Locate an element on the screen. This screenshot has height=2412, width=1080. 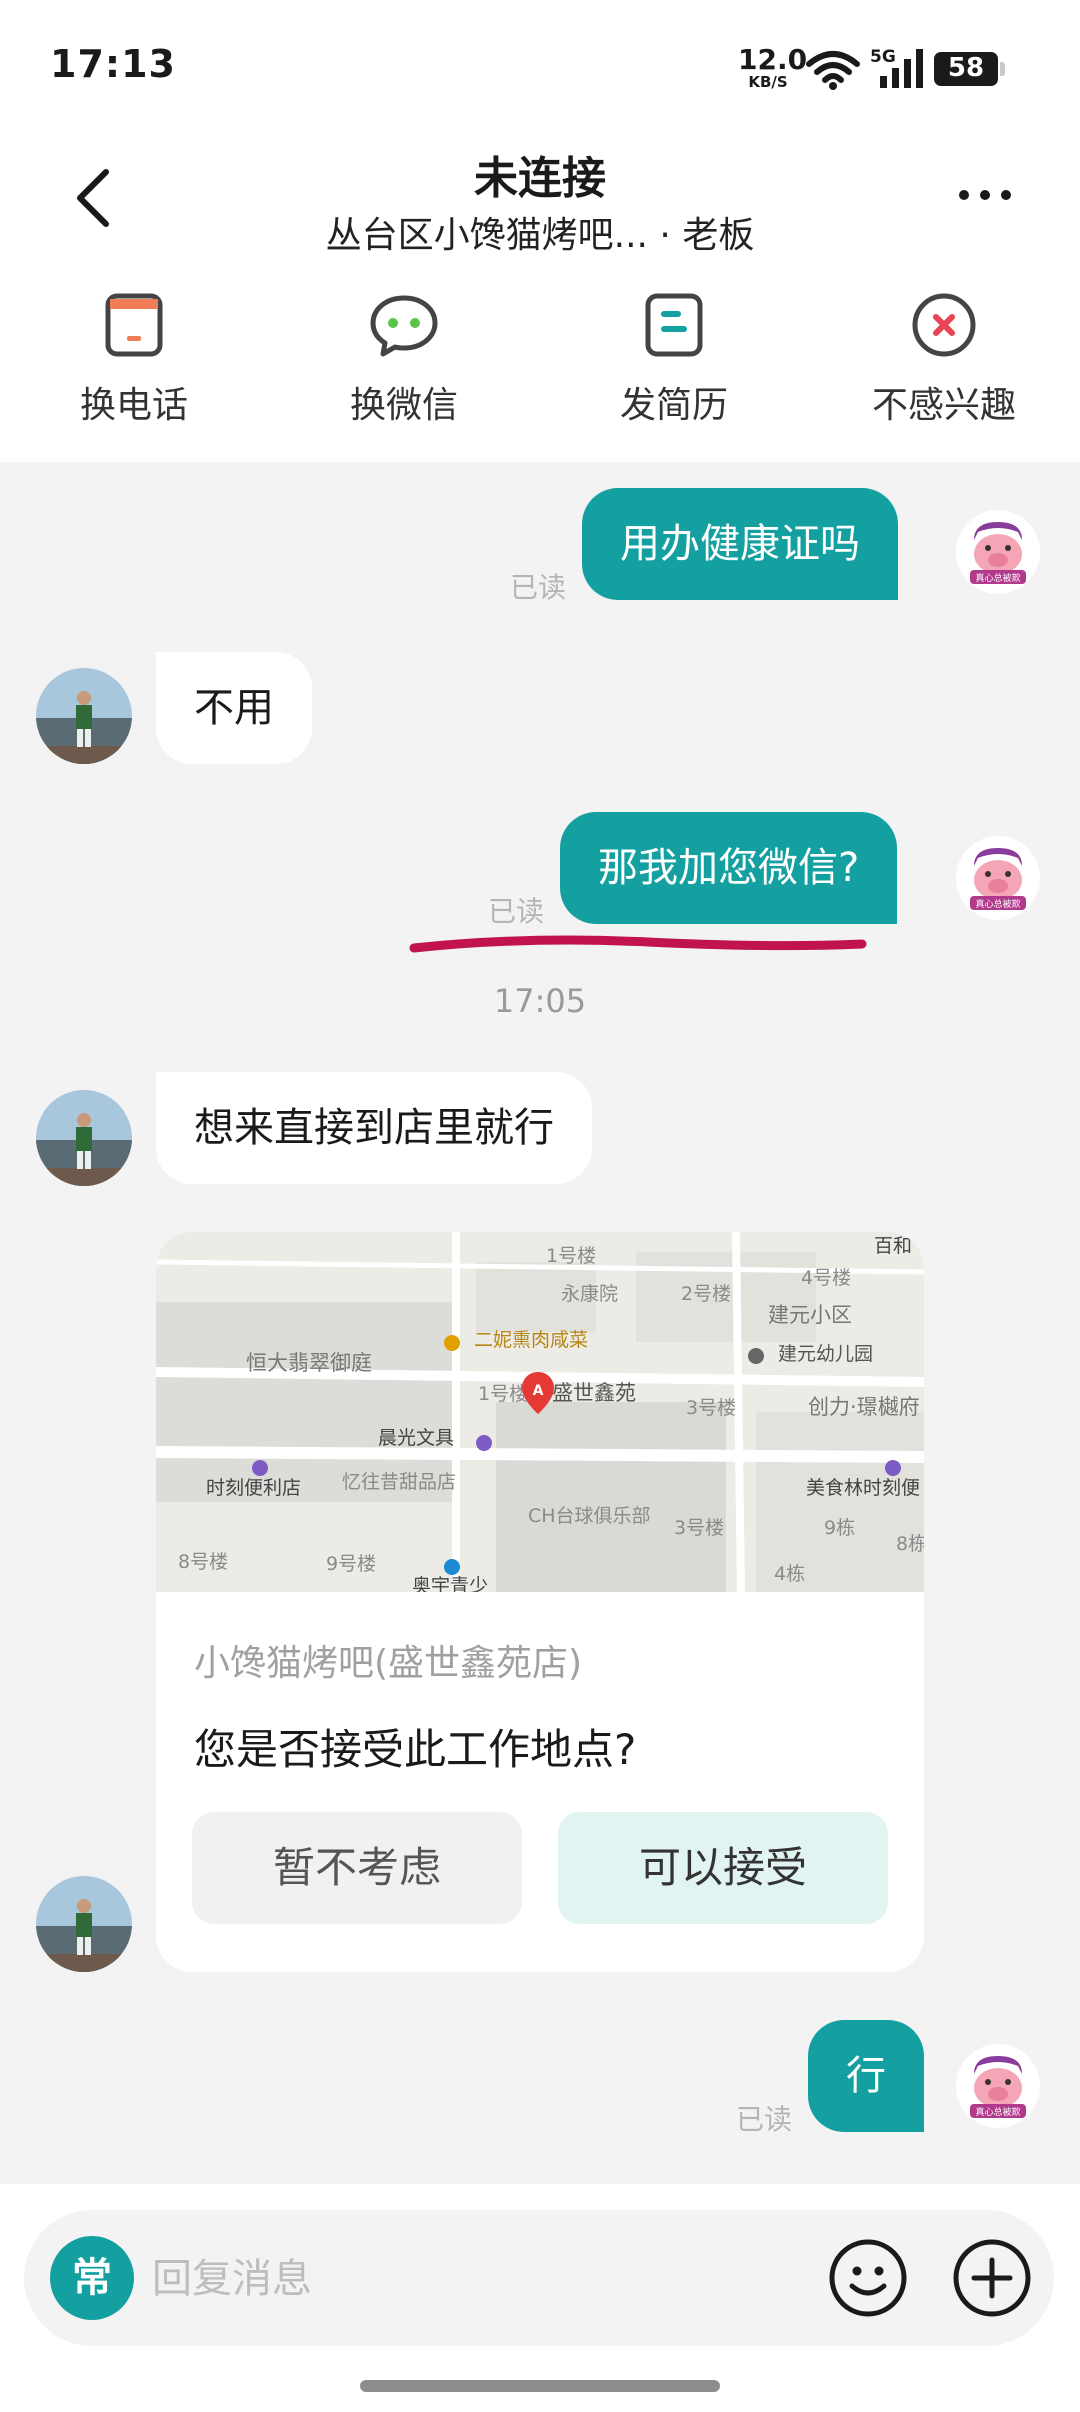
location-question: 您是否接受此工作地点? is located at coordinates (415, 1749).